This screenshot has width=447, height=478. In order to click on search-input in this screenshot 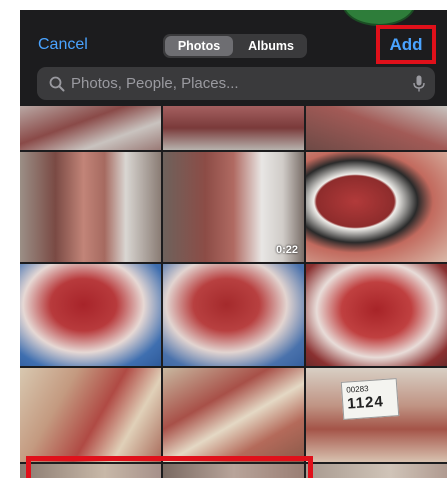, I will do `click(231, 83)`.